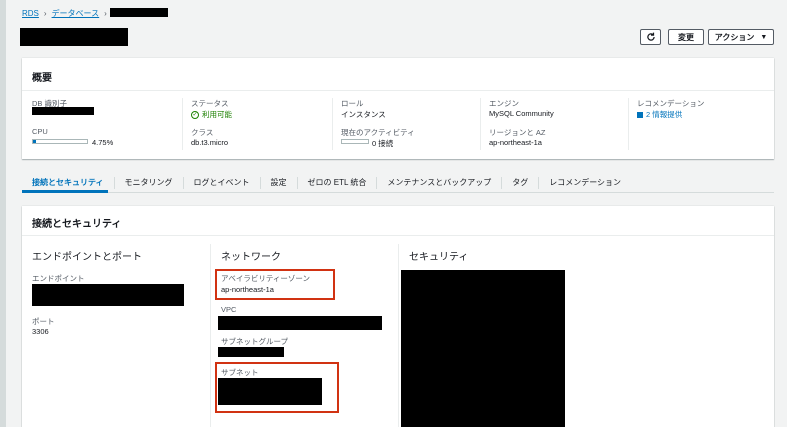  What do you see at coordinates (270, 391) in the screenshot?
I see `redacted-subnet` at bounding box center [270, 391].